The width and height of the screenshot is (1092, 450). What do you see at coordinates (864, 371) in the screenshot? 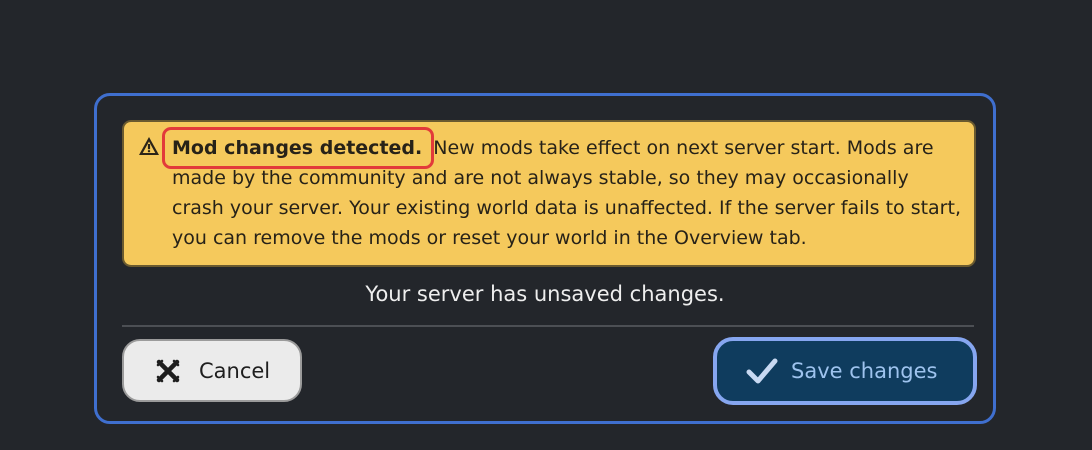
I see `save-button-label: Save changes` at bounding box center [864, 371].